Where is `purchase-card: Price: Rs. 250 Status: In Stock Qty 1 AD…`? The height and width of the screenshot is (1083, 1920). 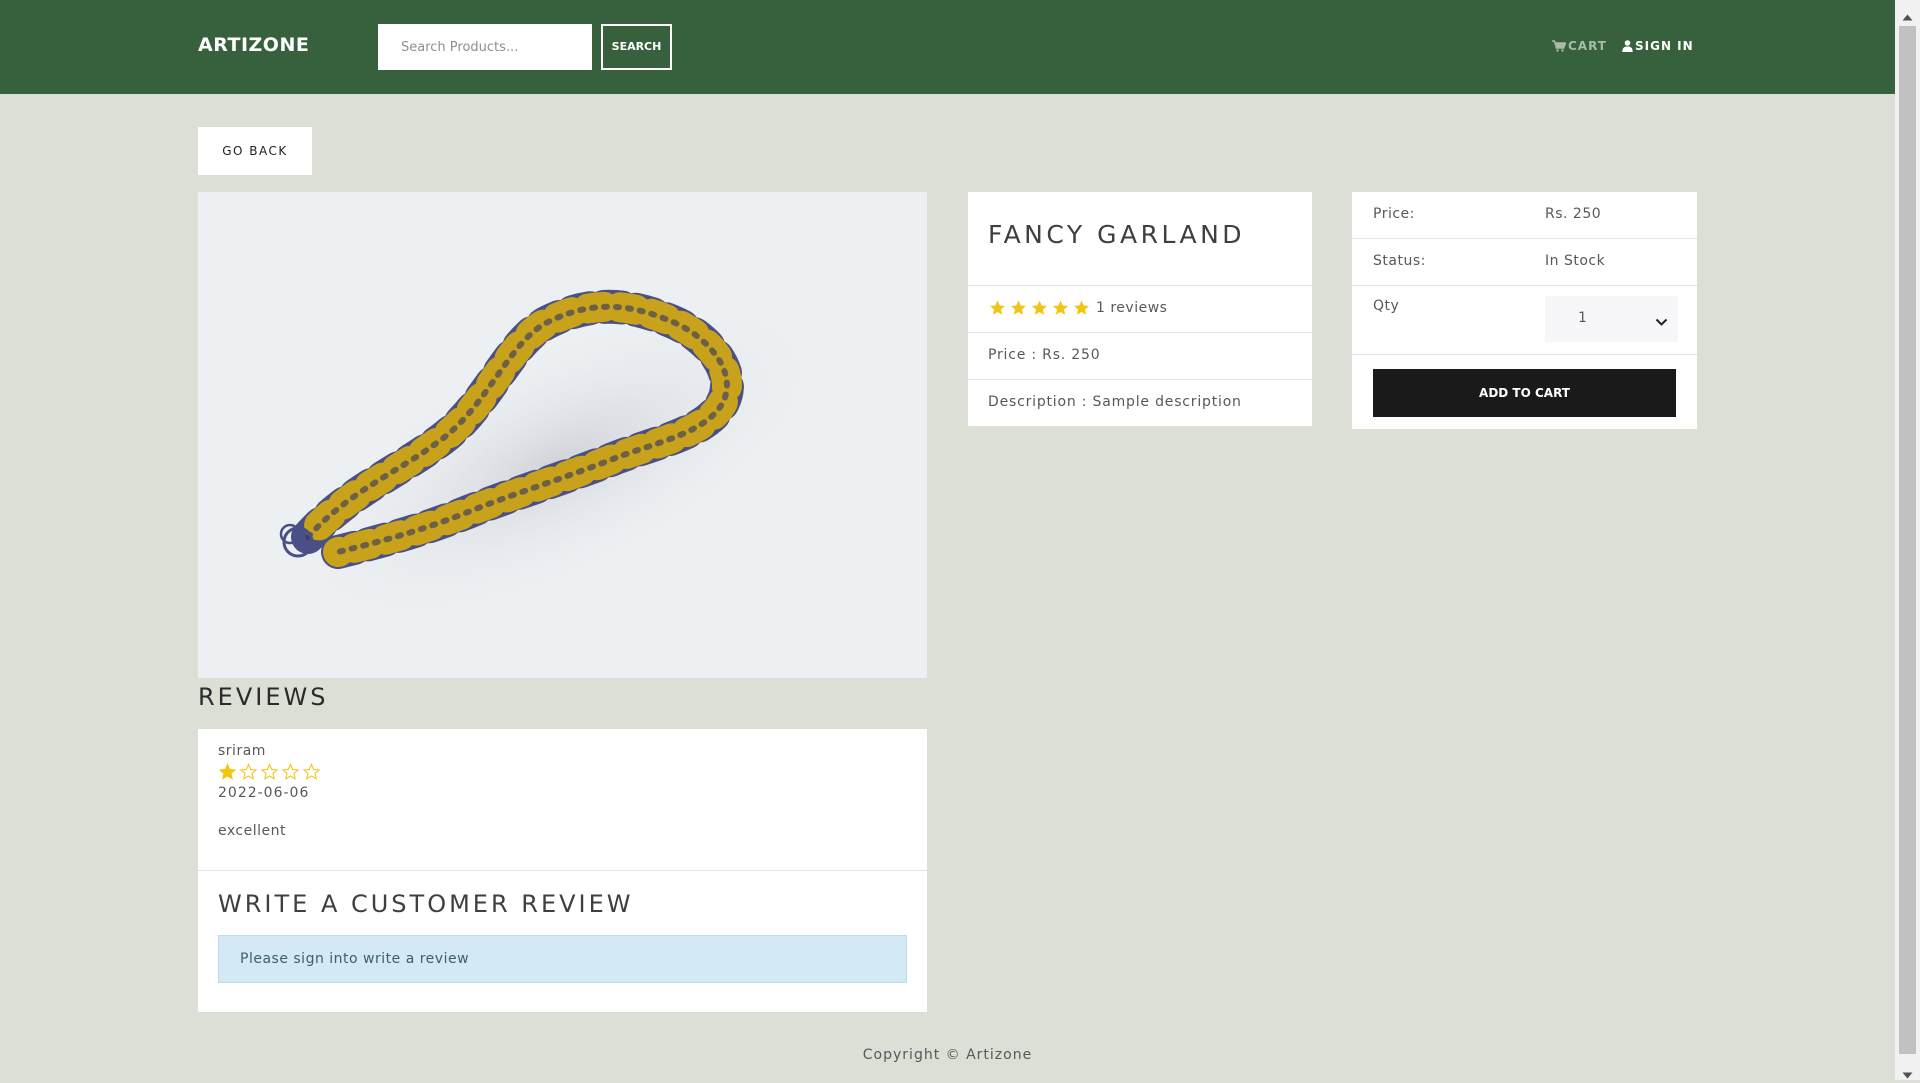
purchase-card: Price: Rs. 250 Status: In Stock Qty 1 AD… is located at coordinates (1524, 310).